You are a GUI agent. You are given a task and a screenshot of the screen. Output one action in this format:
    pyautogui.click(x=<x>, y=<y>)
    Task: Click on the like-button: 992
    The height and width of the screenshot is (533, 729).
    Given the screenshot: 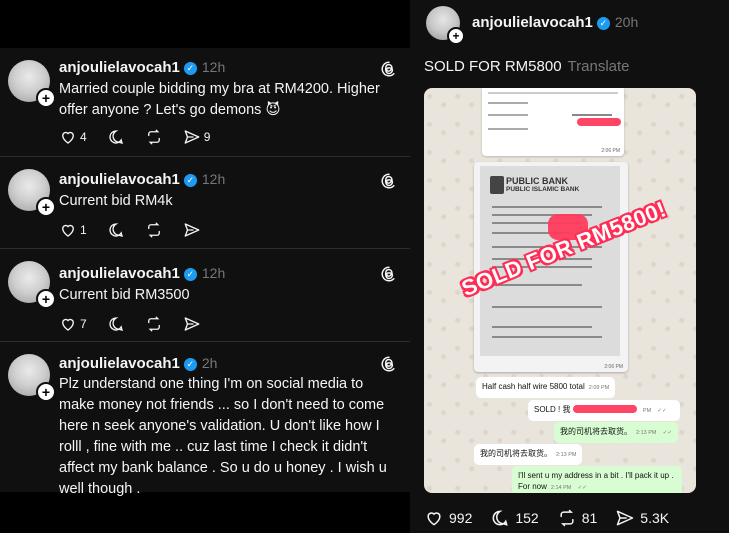 What is the action you would take?
    pyautogui.click(x=448, y=518)
    